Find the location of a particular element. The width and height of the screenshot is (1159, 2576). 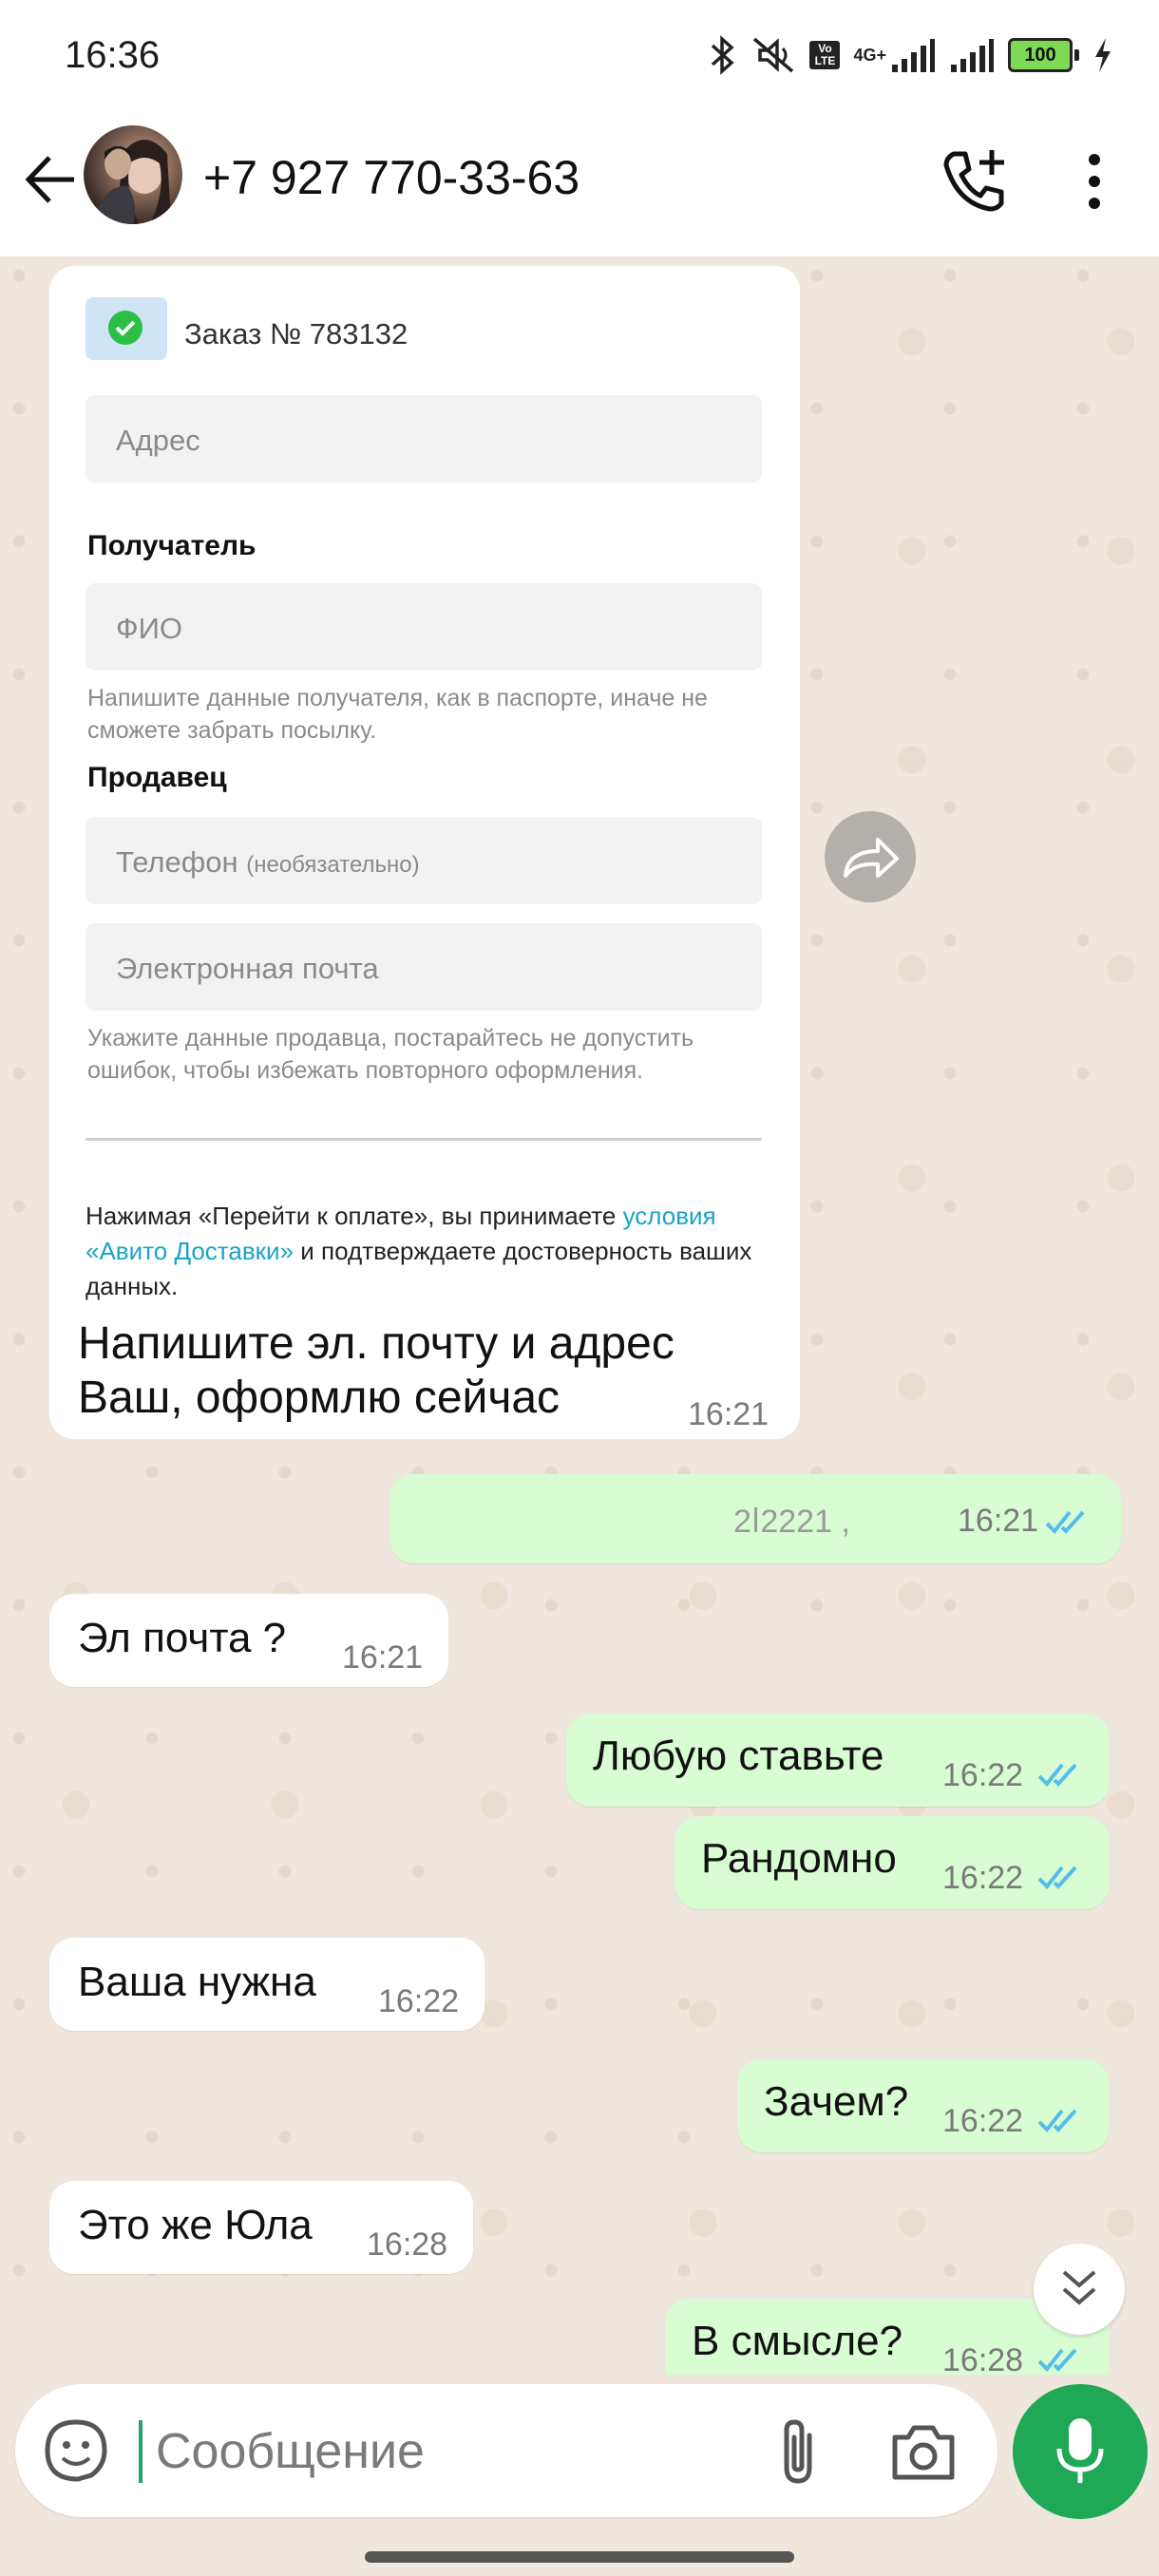

mute-icon is located at coordinates (773, 55).